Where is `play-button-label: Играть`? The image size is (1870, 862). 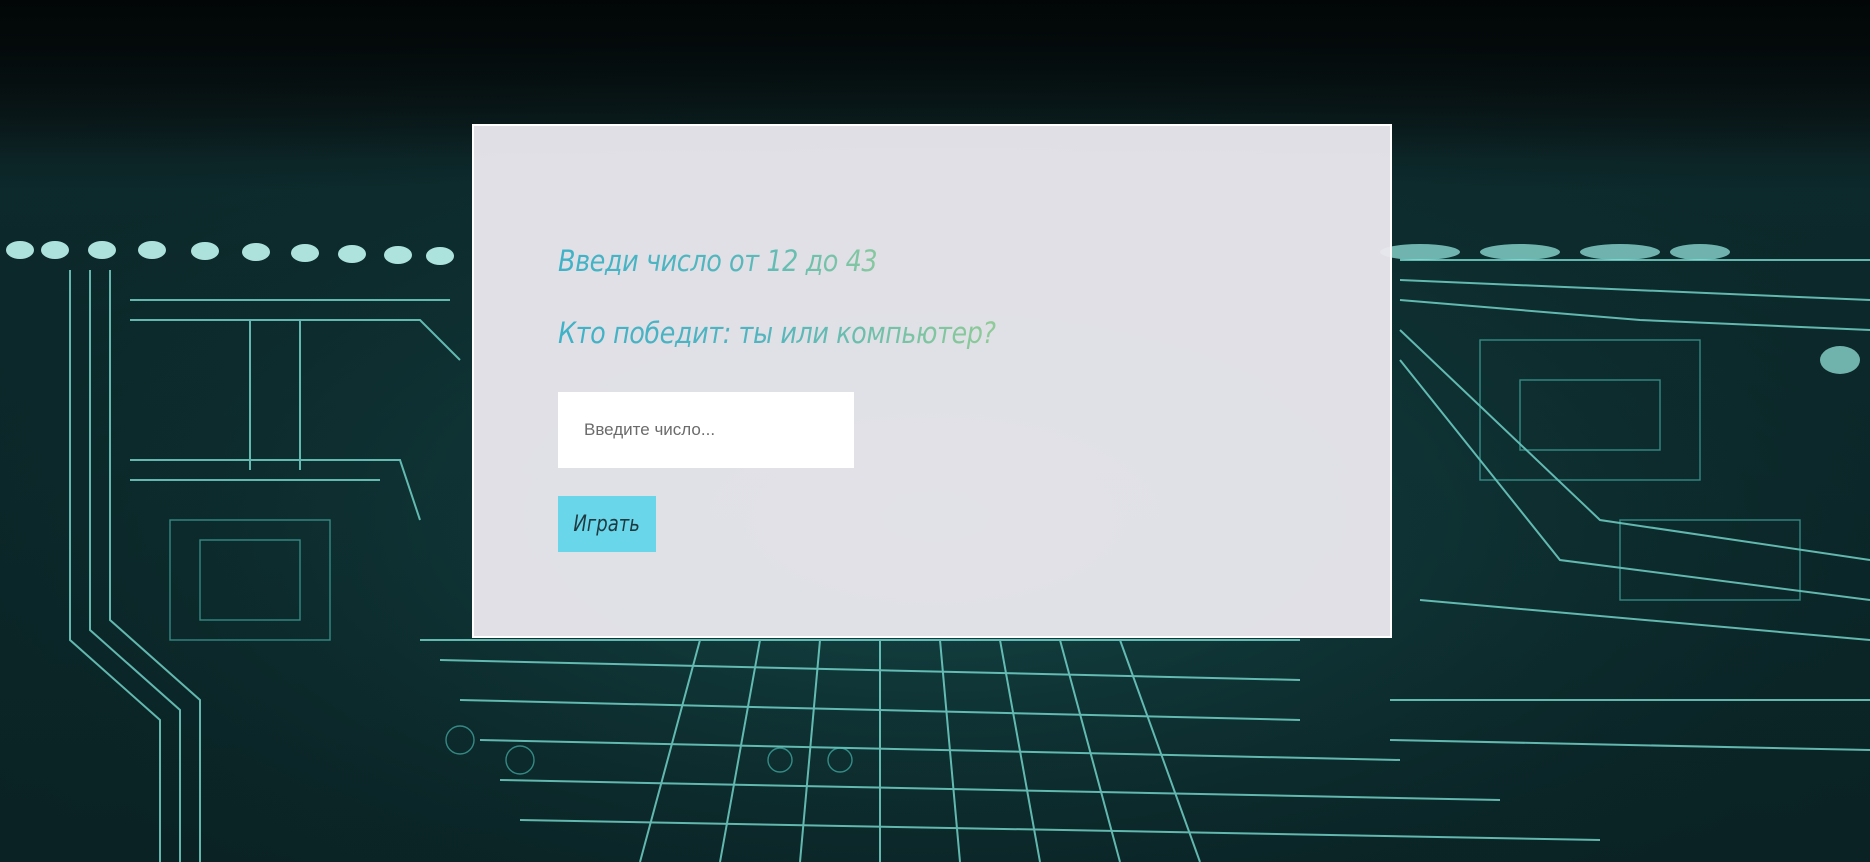
play-button-label: Играть is located at coordinates (607, 524).